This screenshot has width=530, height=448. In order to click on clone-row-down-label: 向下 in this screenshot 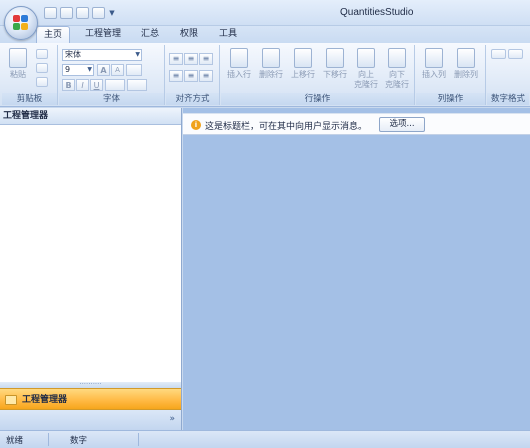, I will do `click(397, 74)`.